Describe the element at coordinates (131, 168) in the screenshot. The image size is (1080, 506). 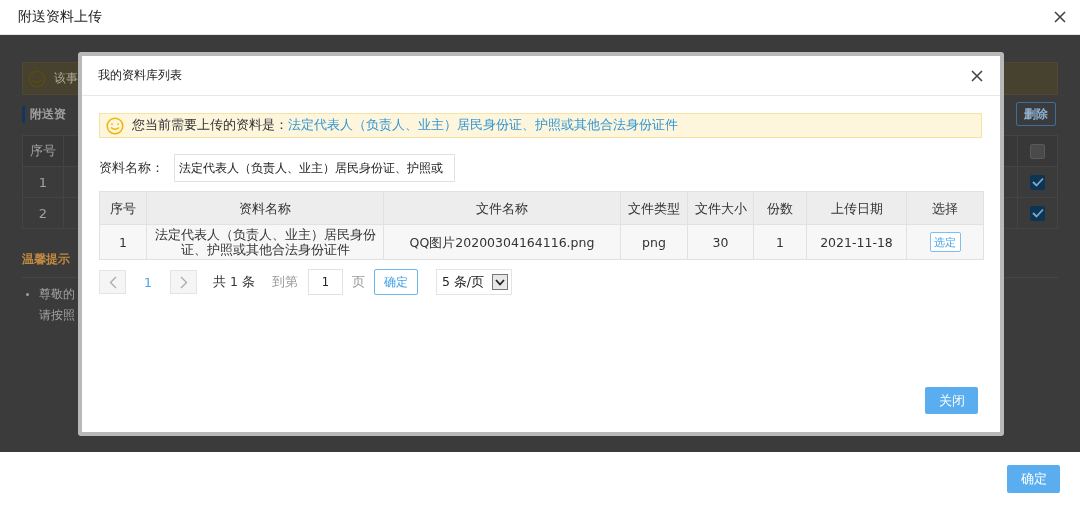
I see `field-label: 资料名称：` at that location.